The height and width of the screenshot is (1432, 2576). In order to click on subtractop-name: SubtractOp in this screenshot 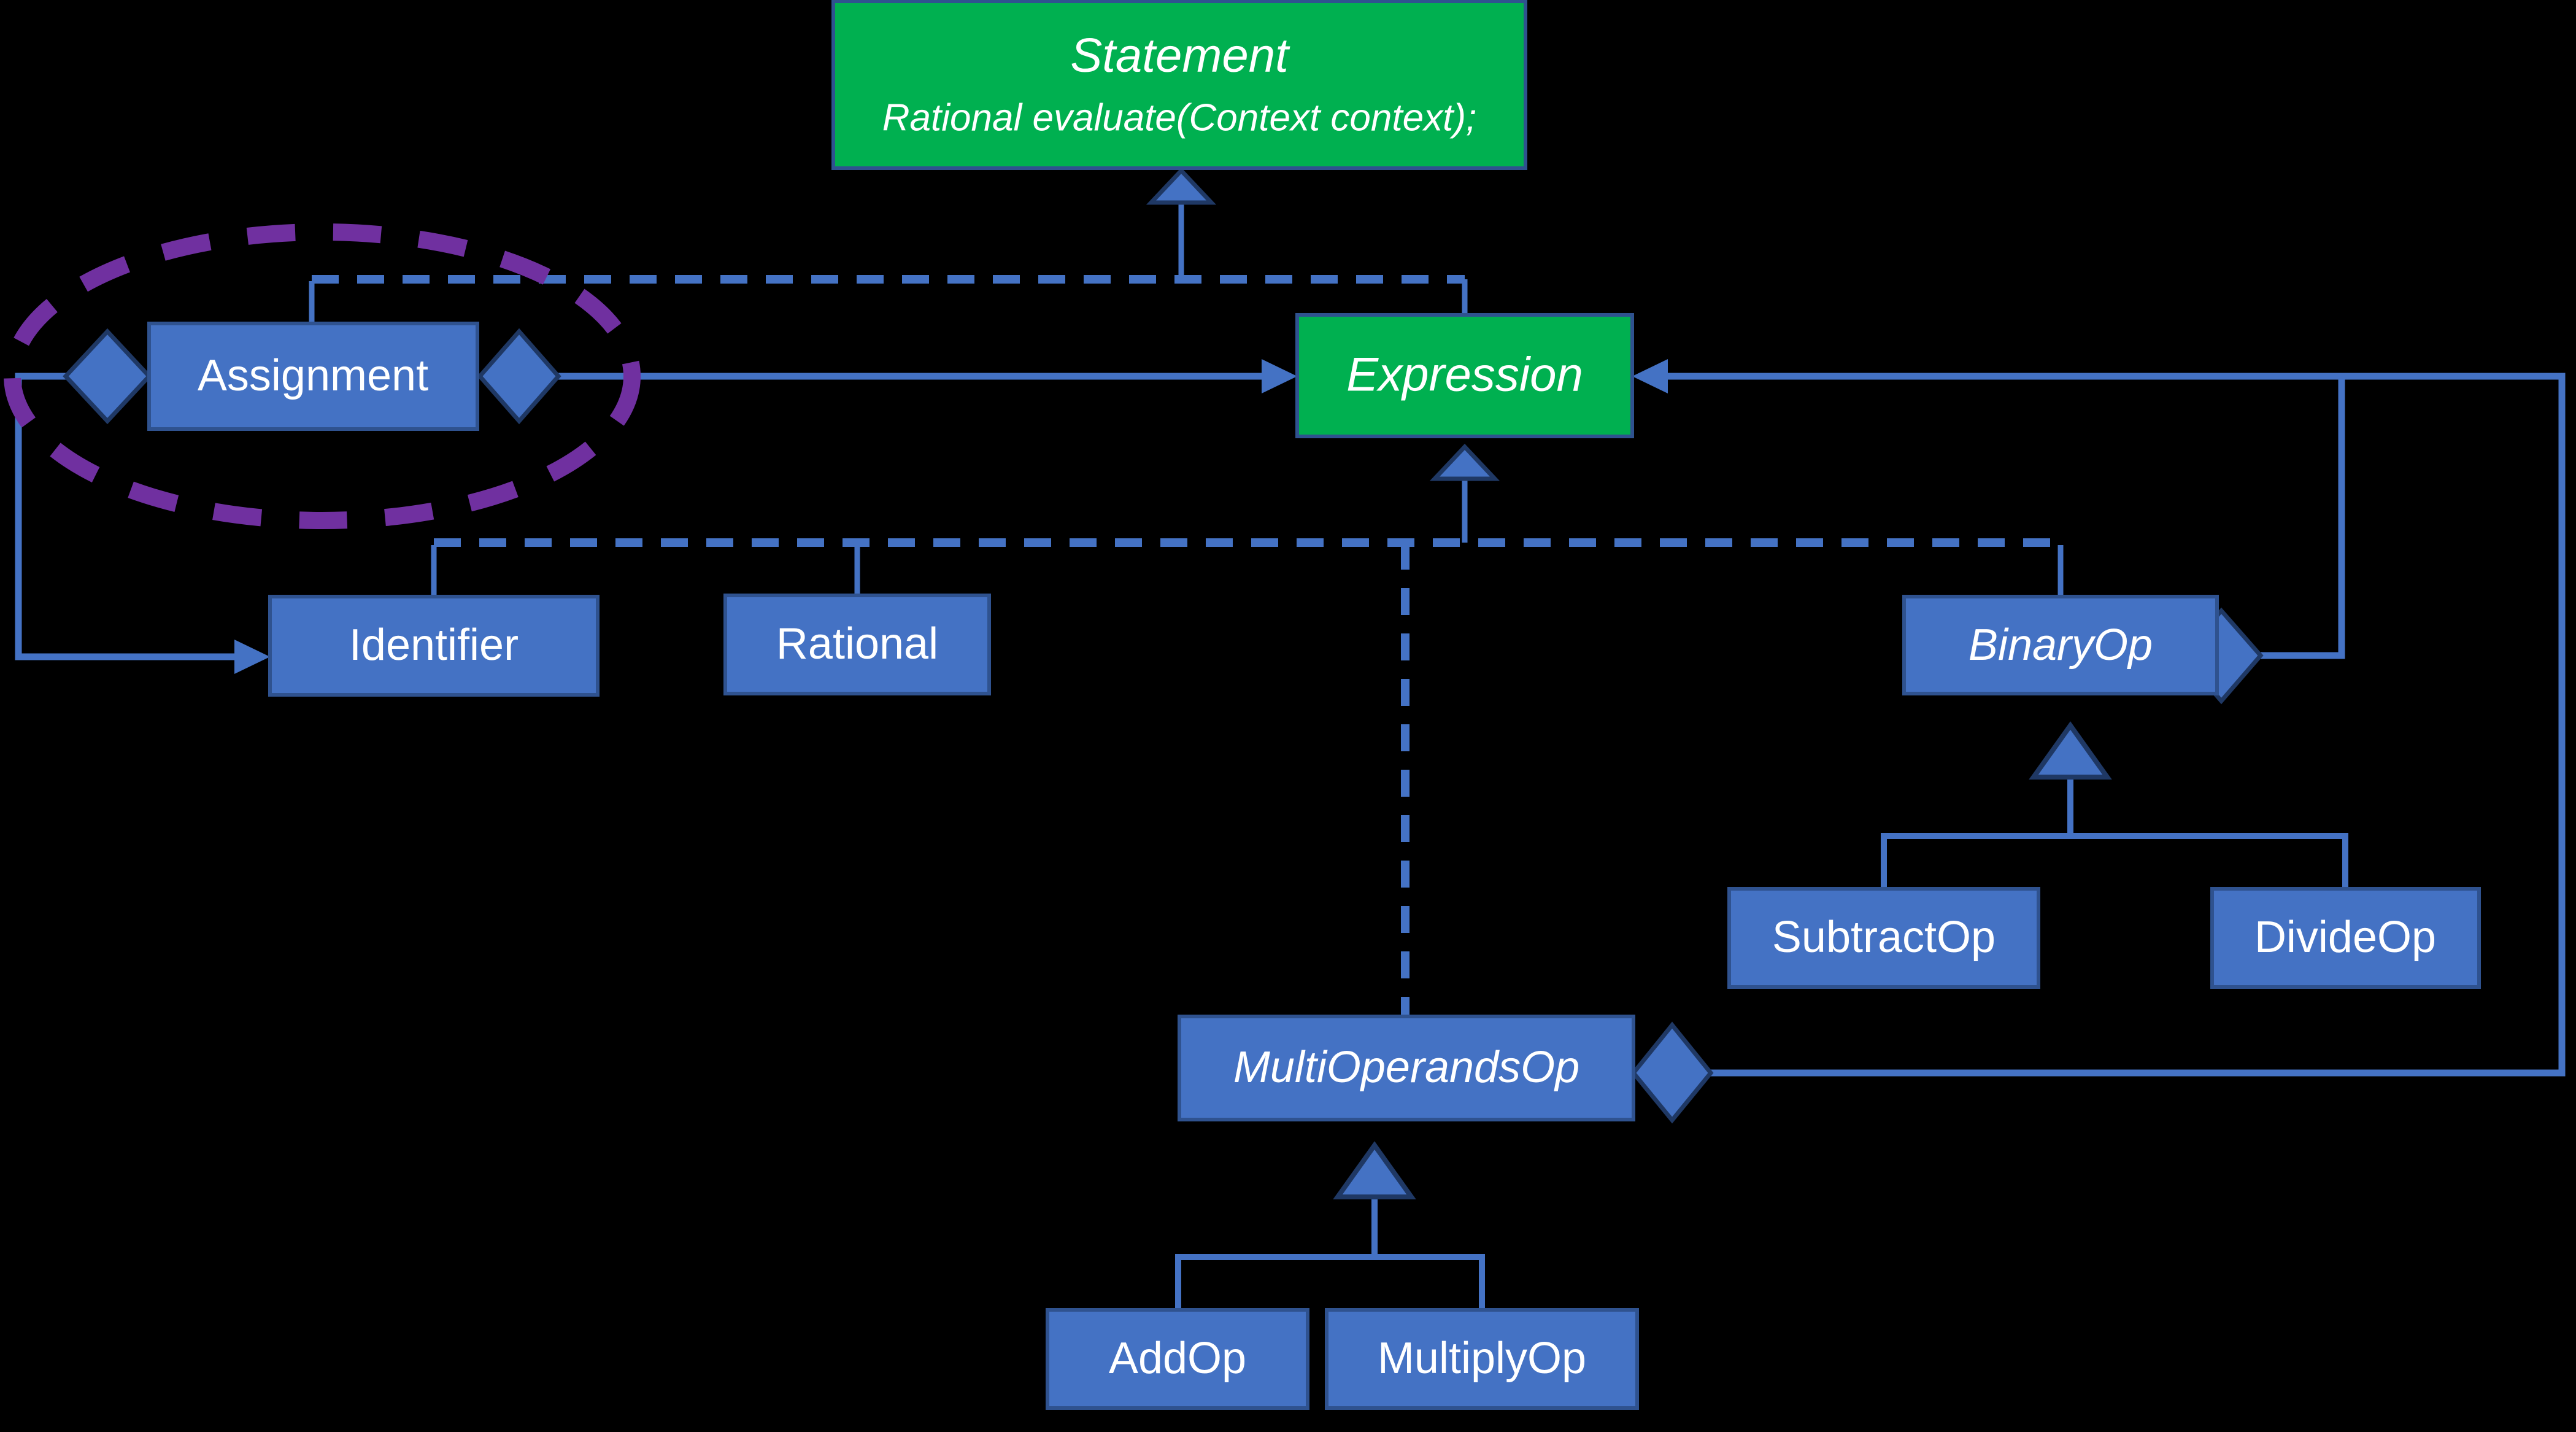, I will do `click(1884, 937)`.